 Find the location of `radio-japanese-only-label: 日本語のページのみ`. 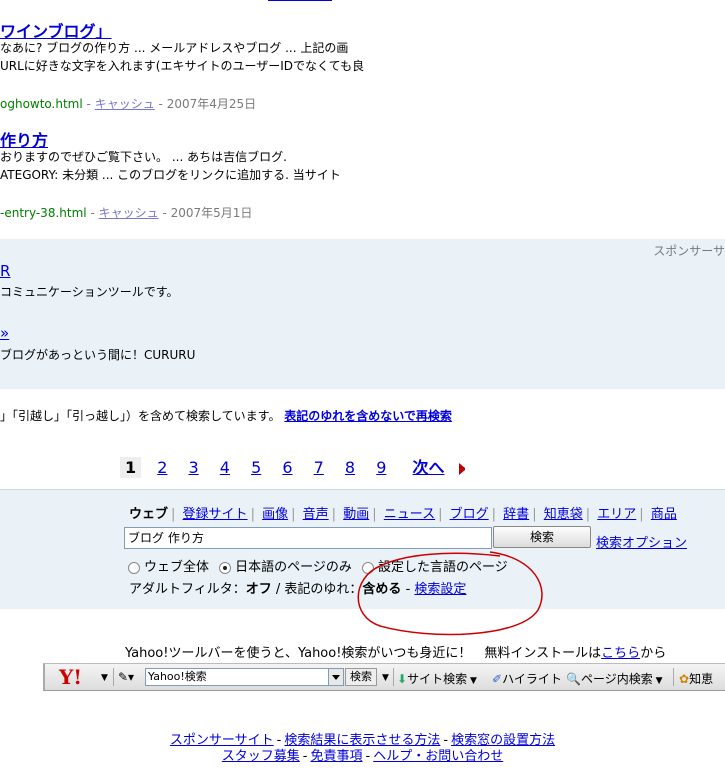

radio-japanese-only-label: 日本語のページのみ is located at coordinates (293, 567).